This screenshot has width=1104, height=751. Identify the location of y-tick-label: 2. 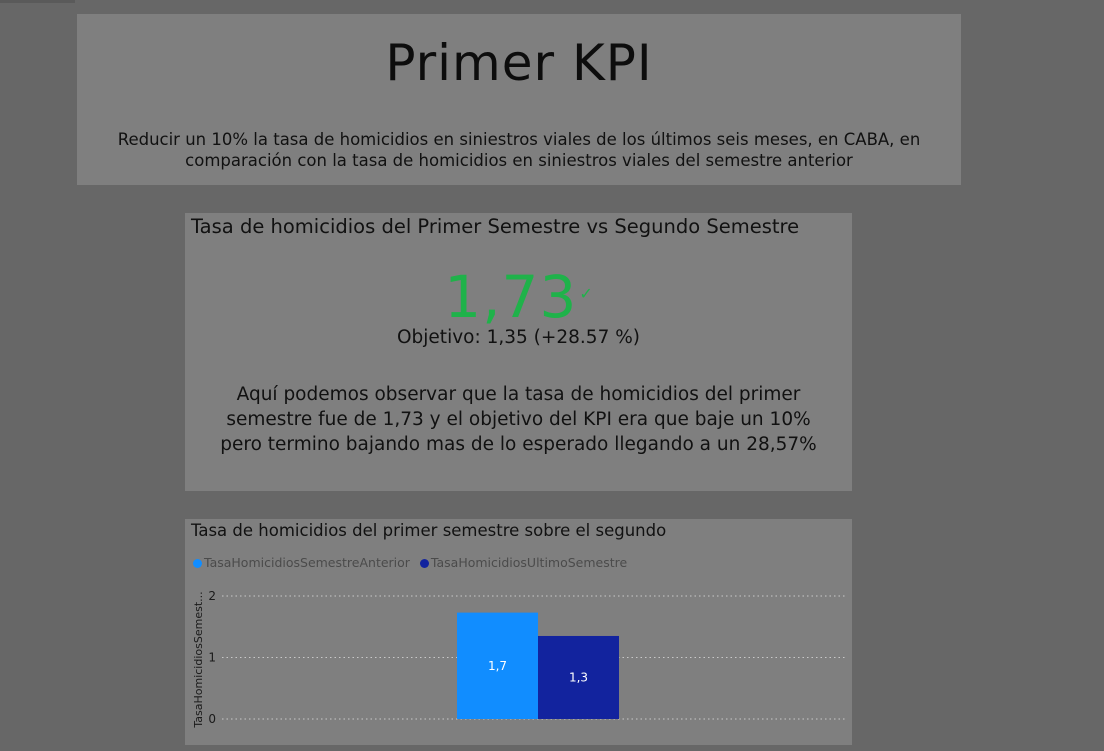
(212, 596).